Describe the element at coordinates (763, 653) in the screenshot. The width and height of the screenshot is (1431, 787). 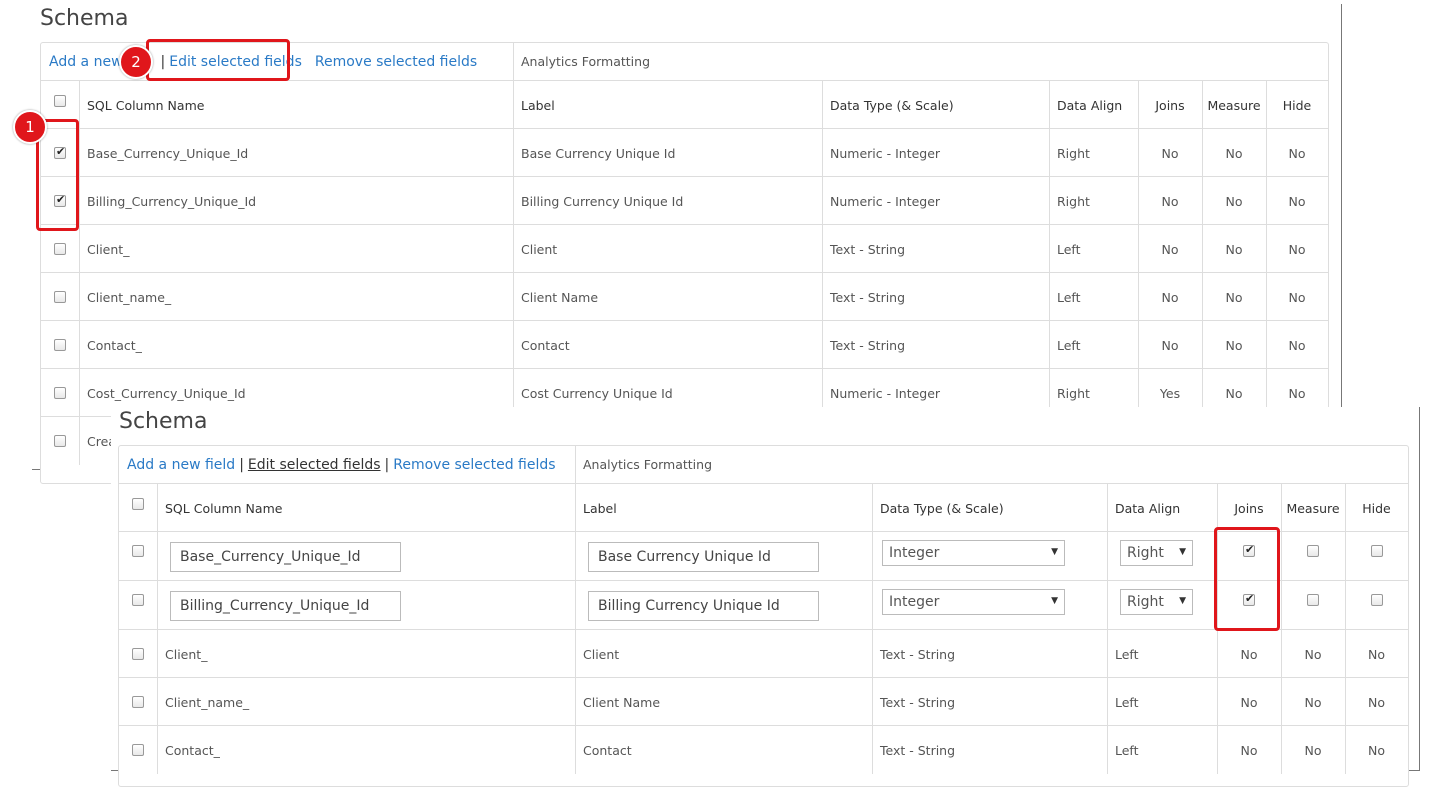
I see `table-row: Client_ Client Text - String Left No No No` at that location.